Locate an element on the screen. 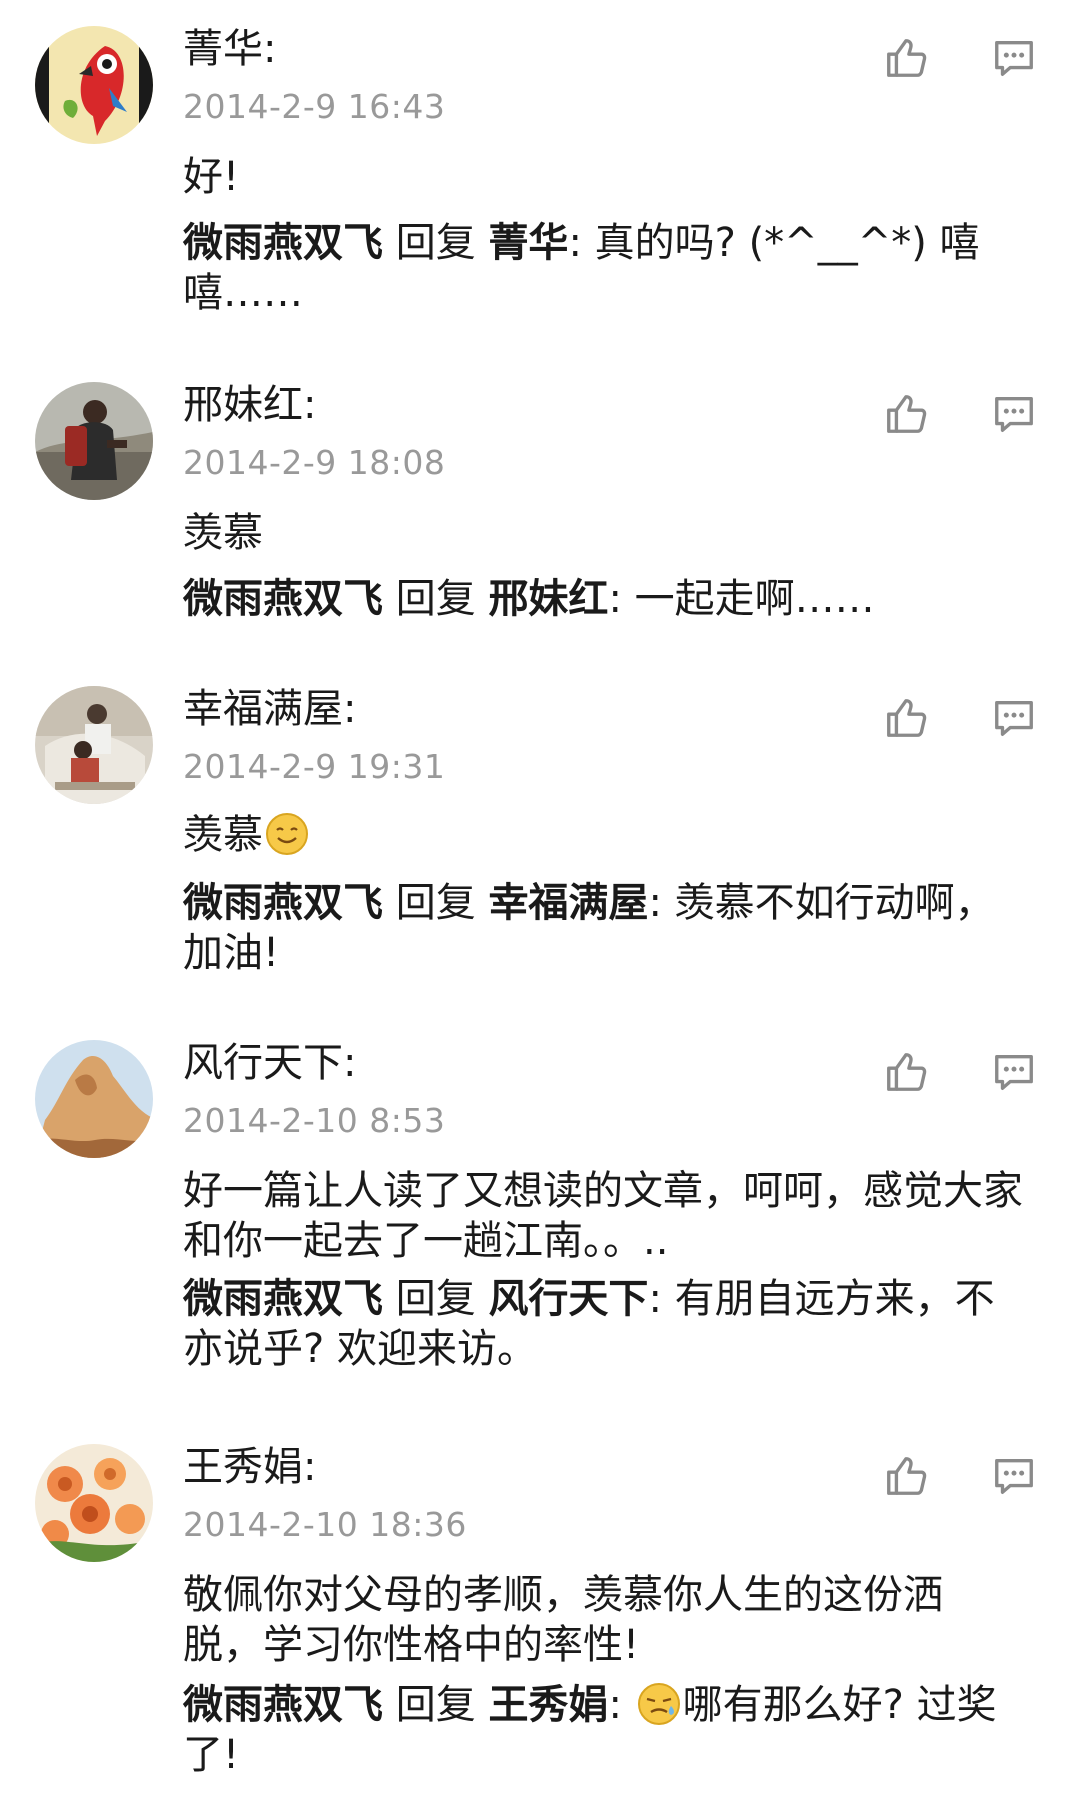 This screenshot has height=1810, width=1080. comment-text: 好一篇让人读了又想读的文章，呵呵，感觉大家和你一起去了一趟江南。。.. is located at coordinates (603, 1216).